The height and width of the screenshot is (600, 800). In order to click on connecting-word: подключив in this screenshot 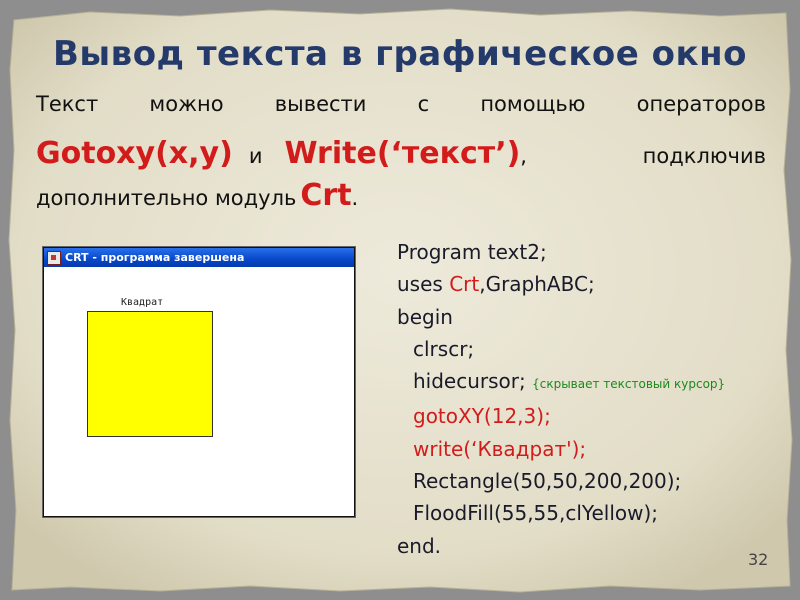, I will do `click(704, 156)`.